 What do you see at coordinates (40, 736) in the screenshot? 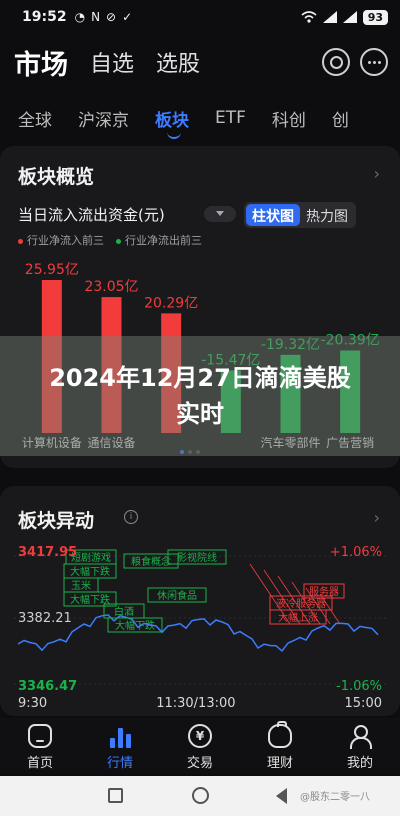
I see `home-icon` at bounding box center [40, 736].